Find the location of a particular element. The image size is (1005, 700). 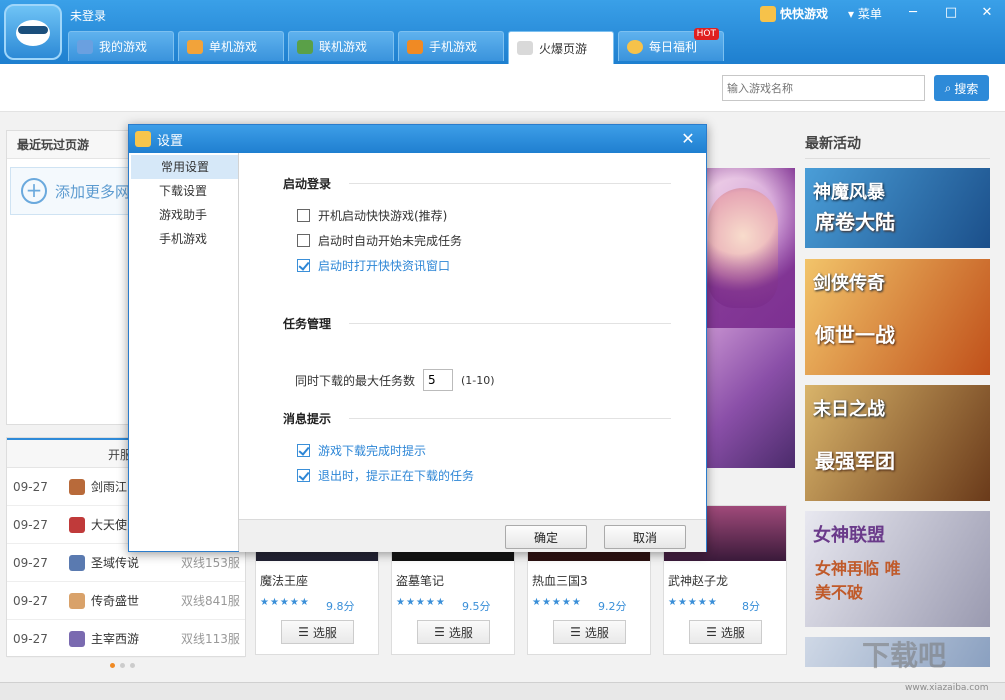

phone-icon is located at coordinates (415, 47).